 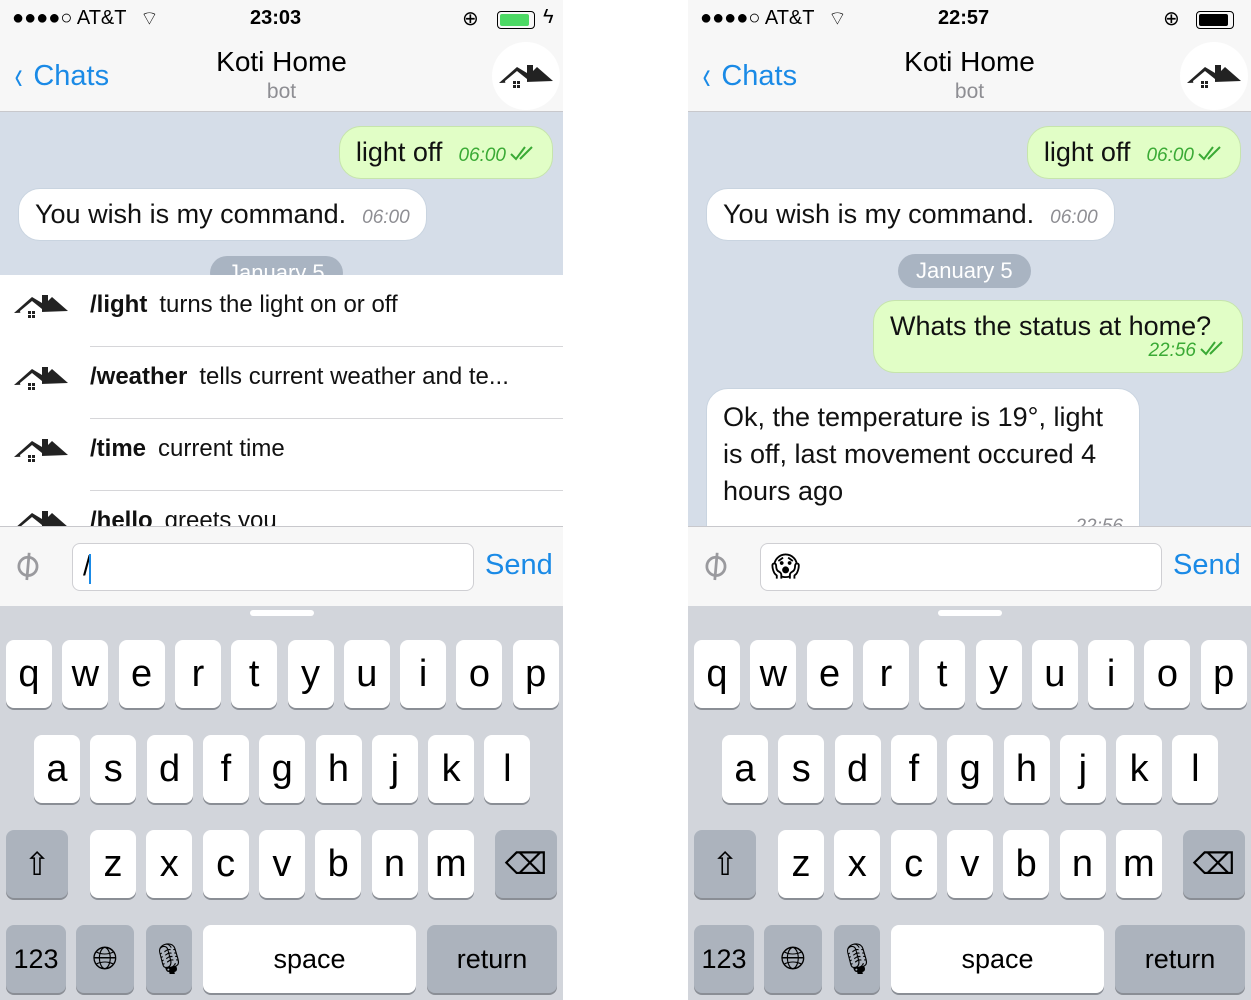 What do you see at coordinates (41, 309) in the screenshot?
I see `bot-house-icon` at bounding box center [41, 309].